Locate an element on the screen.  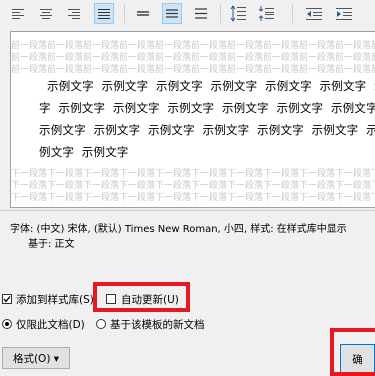
line-spacing-1-5-icon is located at coordinates (172, 13).